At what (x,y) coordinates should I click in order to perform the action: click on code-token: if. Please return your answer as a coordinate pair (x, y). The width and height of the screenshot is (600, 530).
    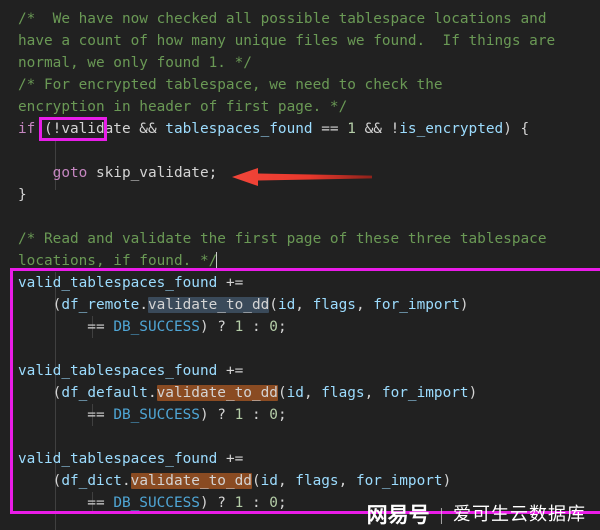
    Looking at the image, I should click on (27, 129).